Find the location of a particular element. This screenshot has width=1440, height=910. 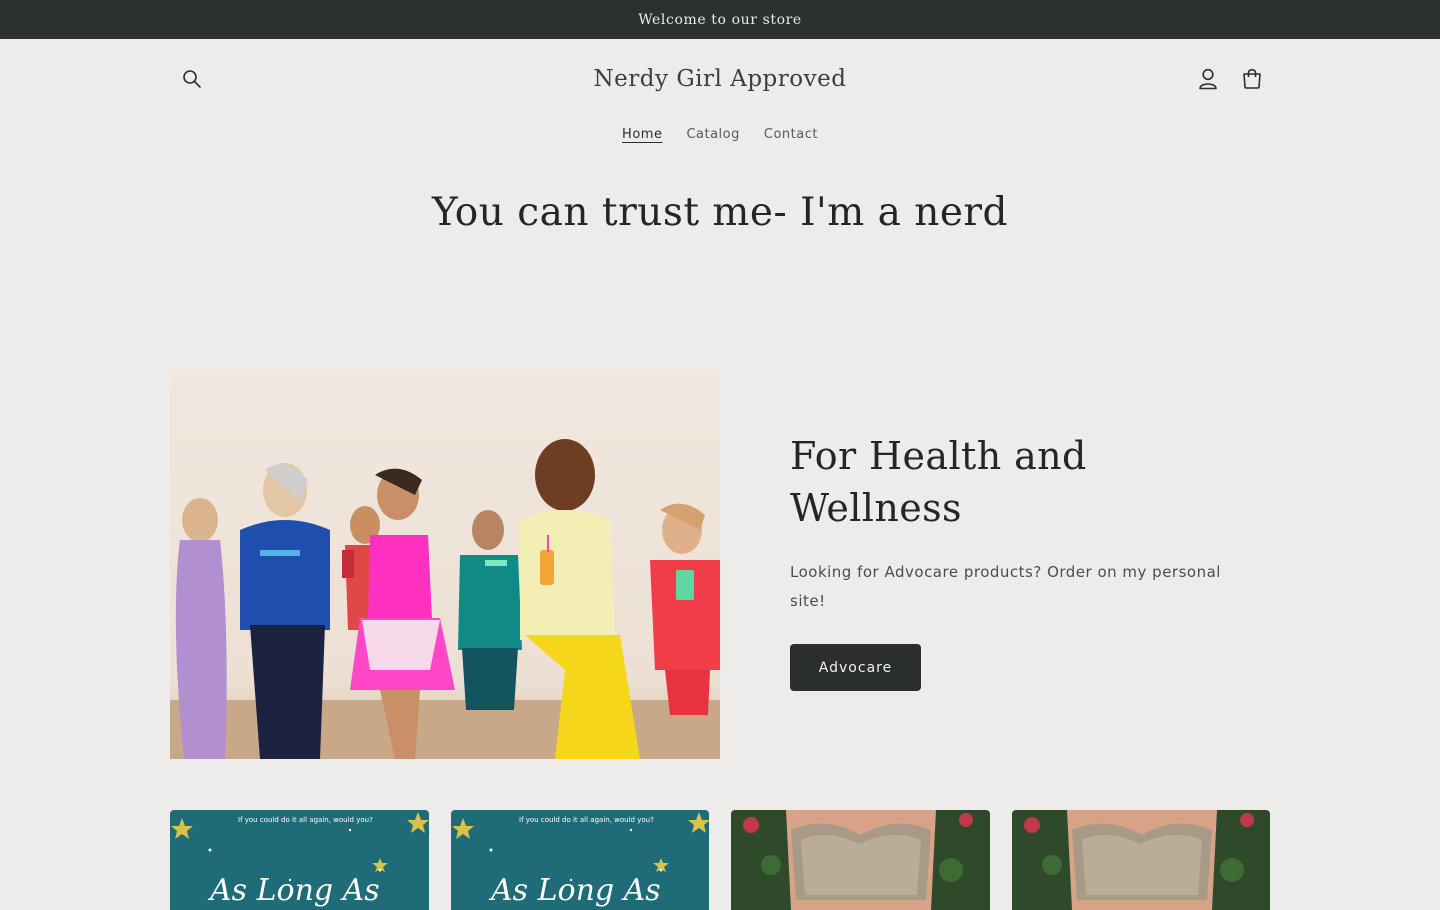

account-icon is located at coordinates (1208, 79).